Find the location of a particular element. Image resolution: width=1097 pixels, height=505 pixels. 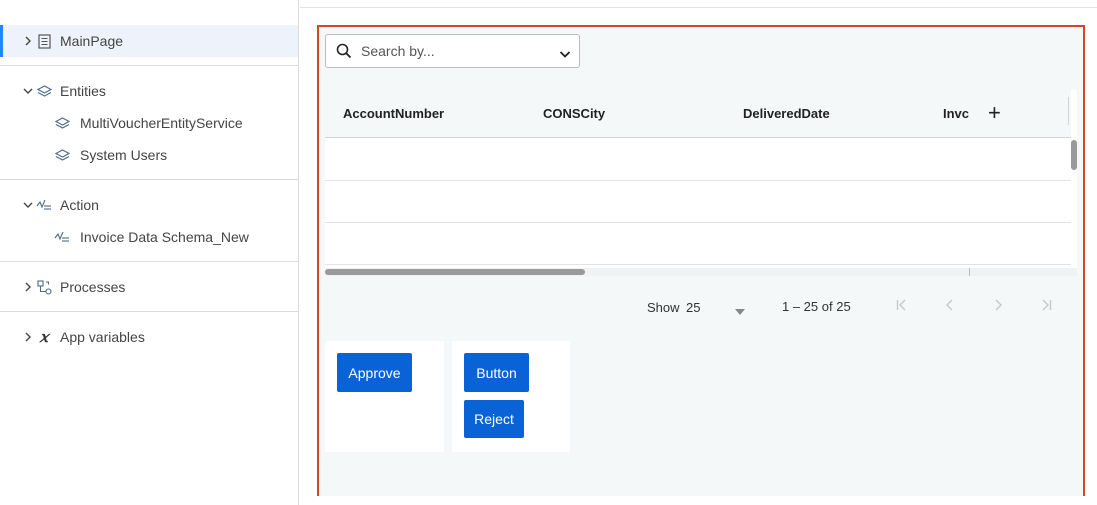

sidebar-item-system-users: System Users is located at coordinates (149, 155).